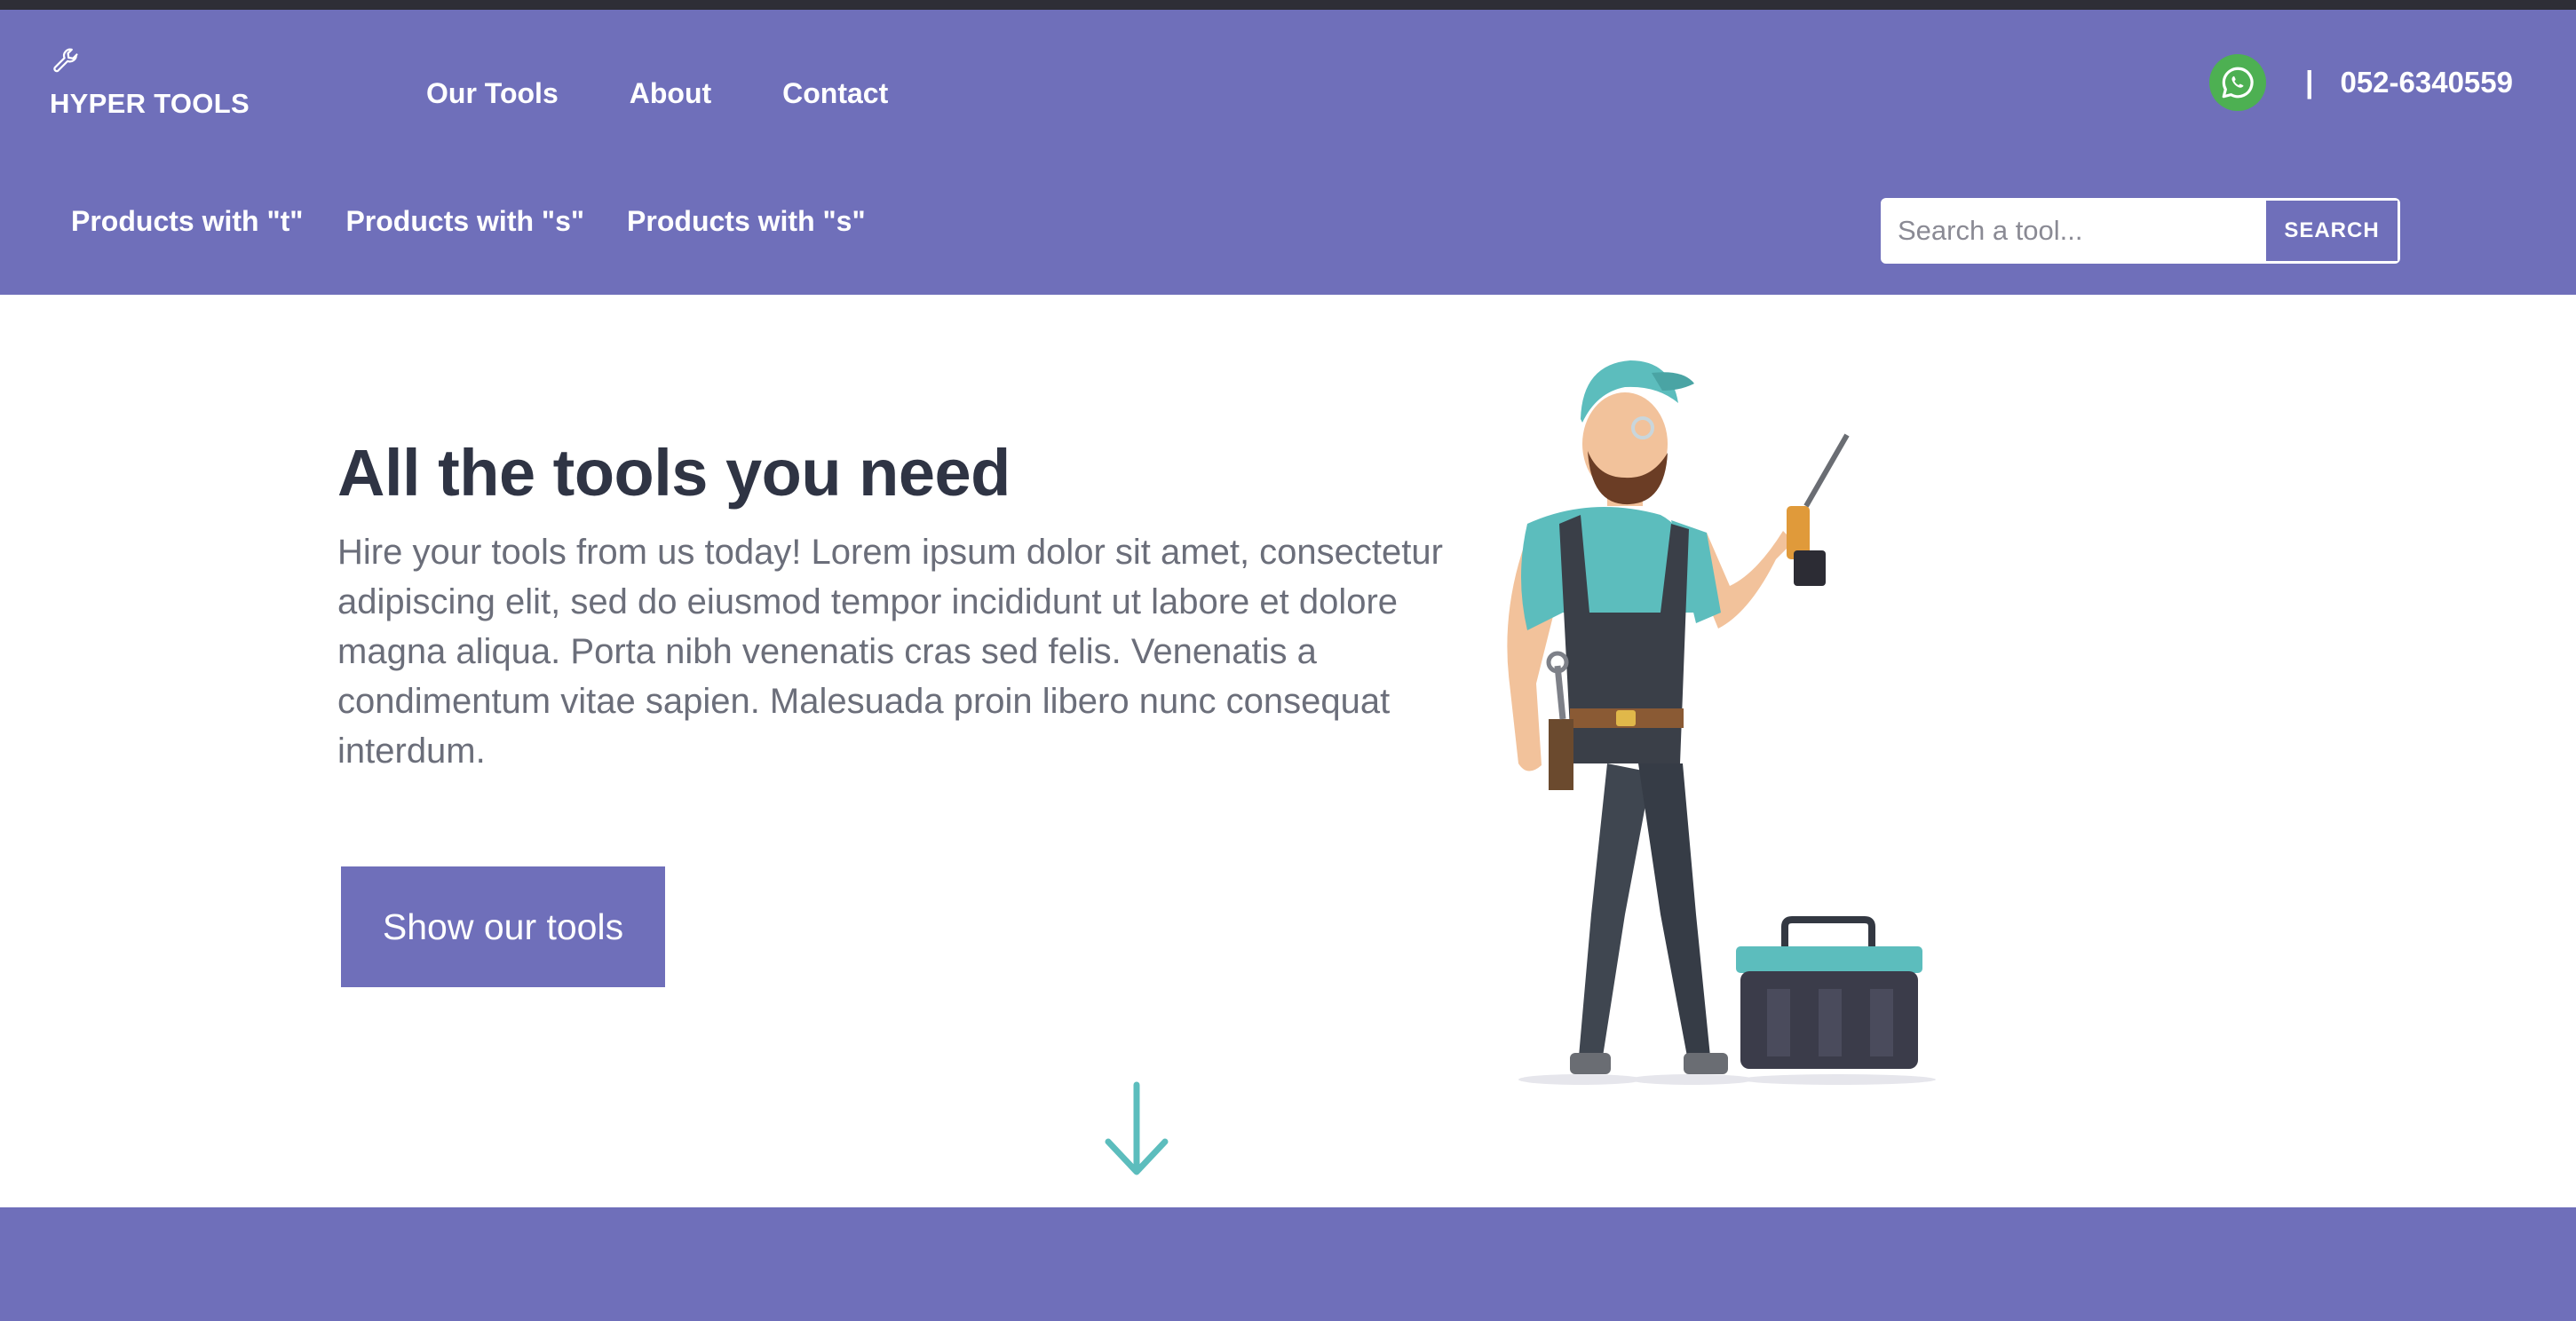 Image resolution: width=2576 pixels, height=1321 pixels. Describe the element at coordinates (2332, 231) in the screenshot. I see `search-button: SEARCH` at that location.